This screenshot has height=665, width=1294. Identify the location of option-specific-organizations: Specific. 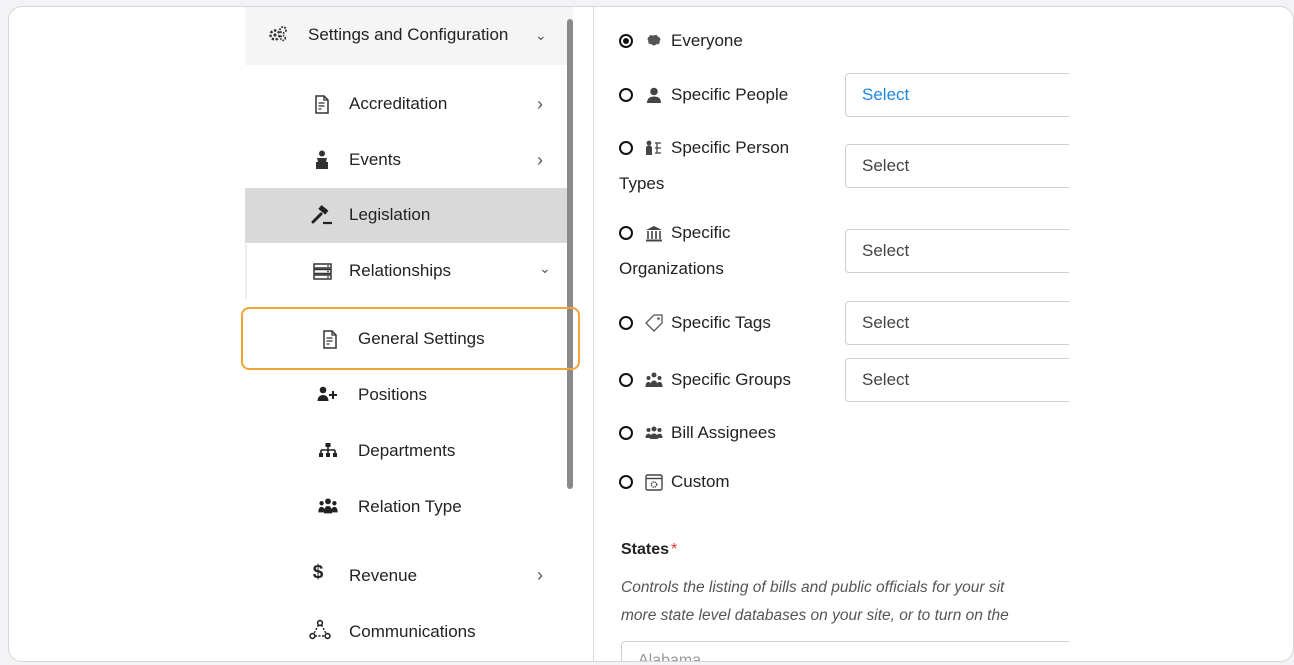
(675, 233).